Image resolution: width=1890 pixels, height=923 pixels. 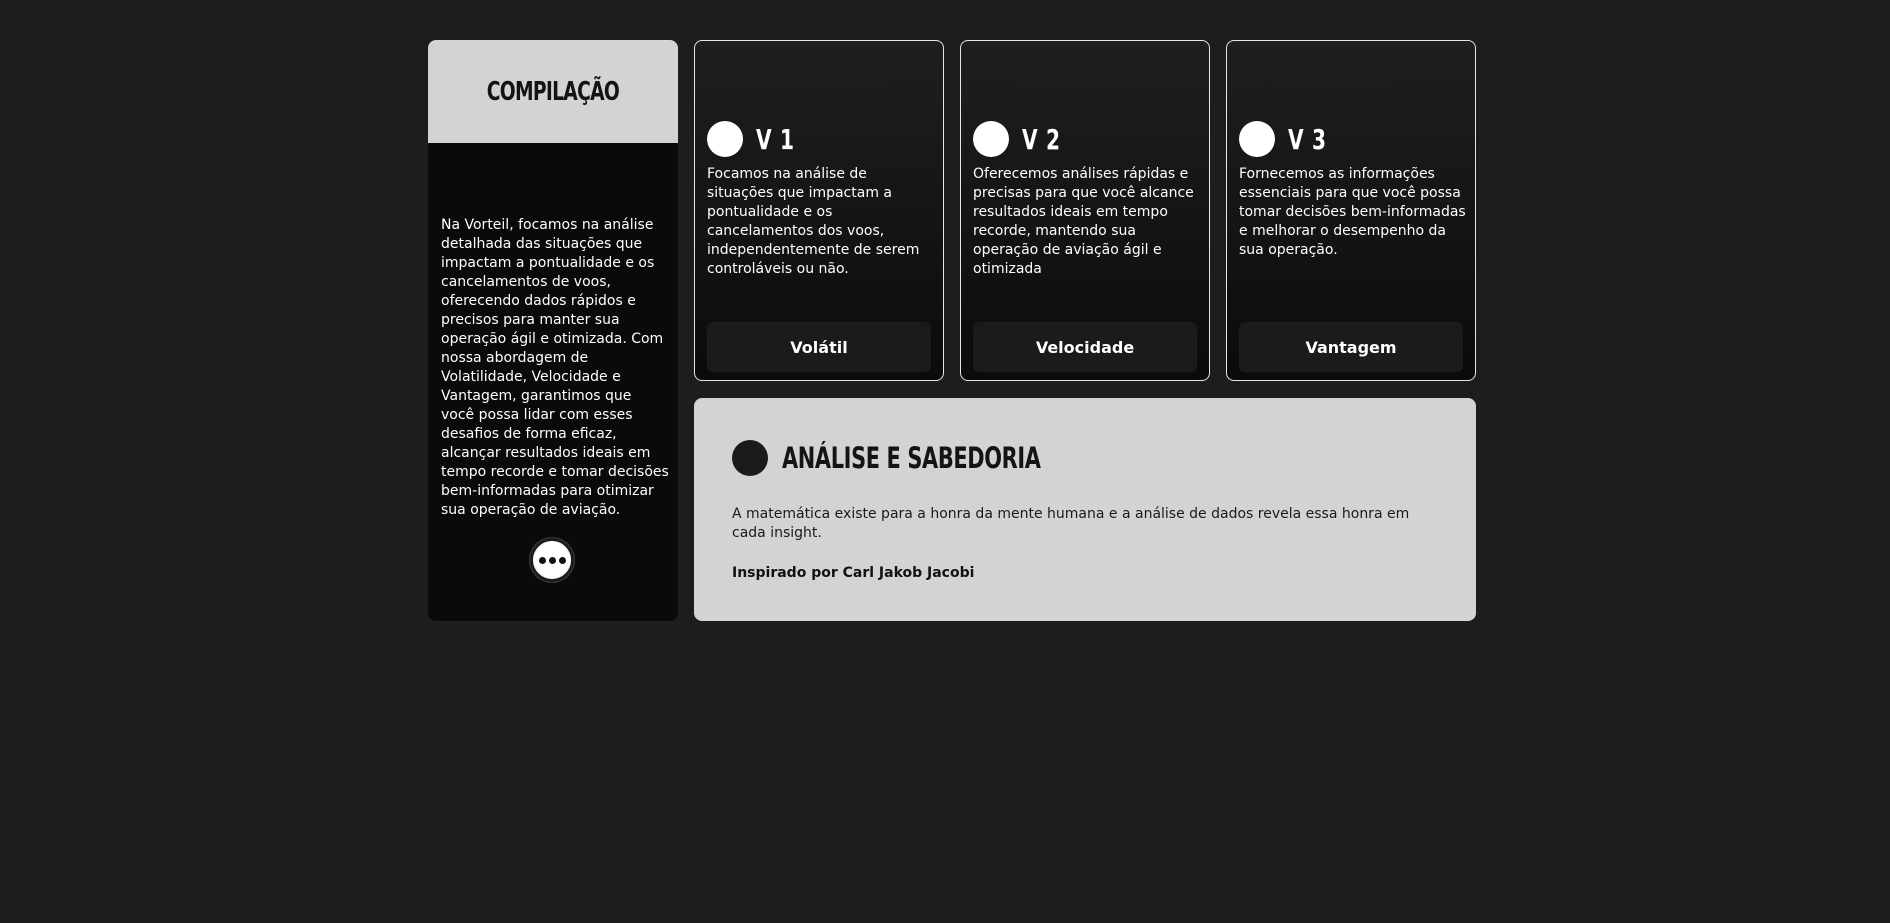 I want to click on v1-title: V 1, so click(x=775, y=139).